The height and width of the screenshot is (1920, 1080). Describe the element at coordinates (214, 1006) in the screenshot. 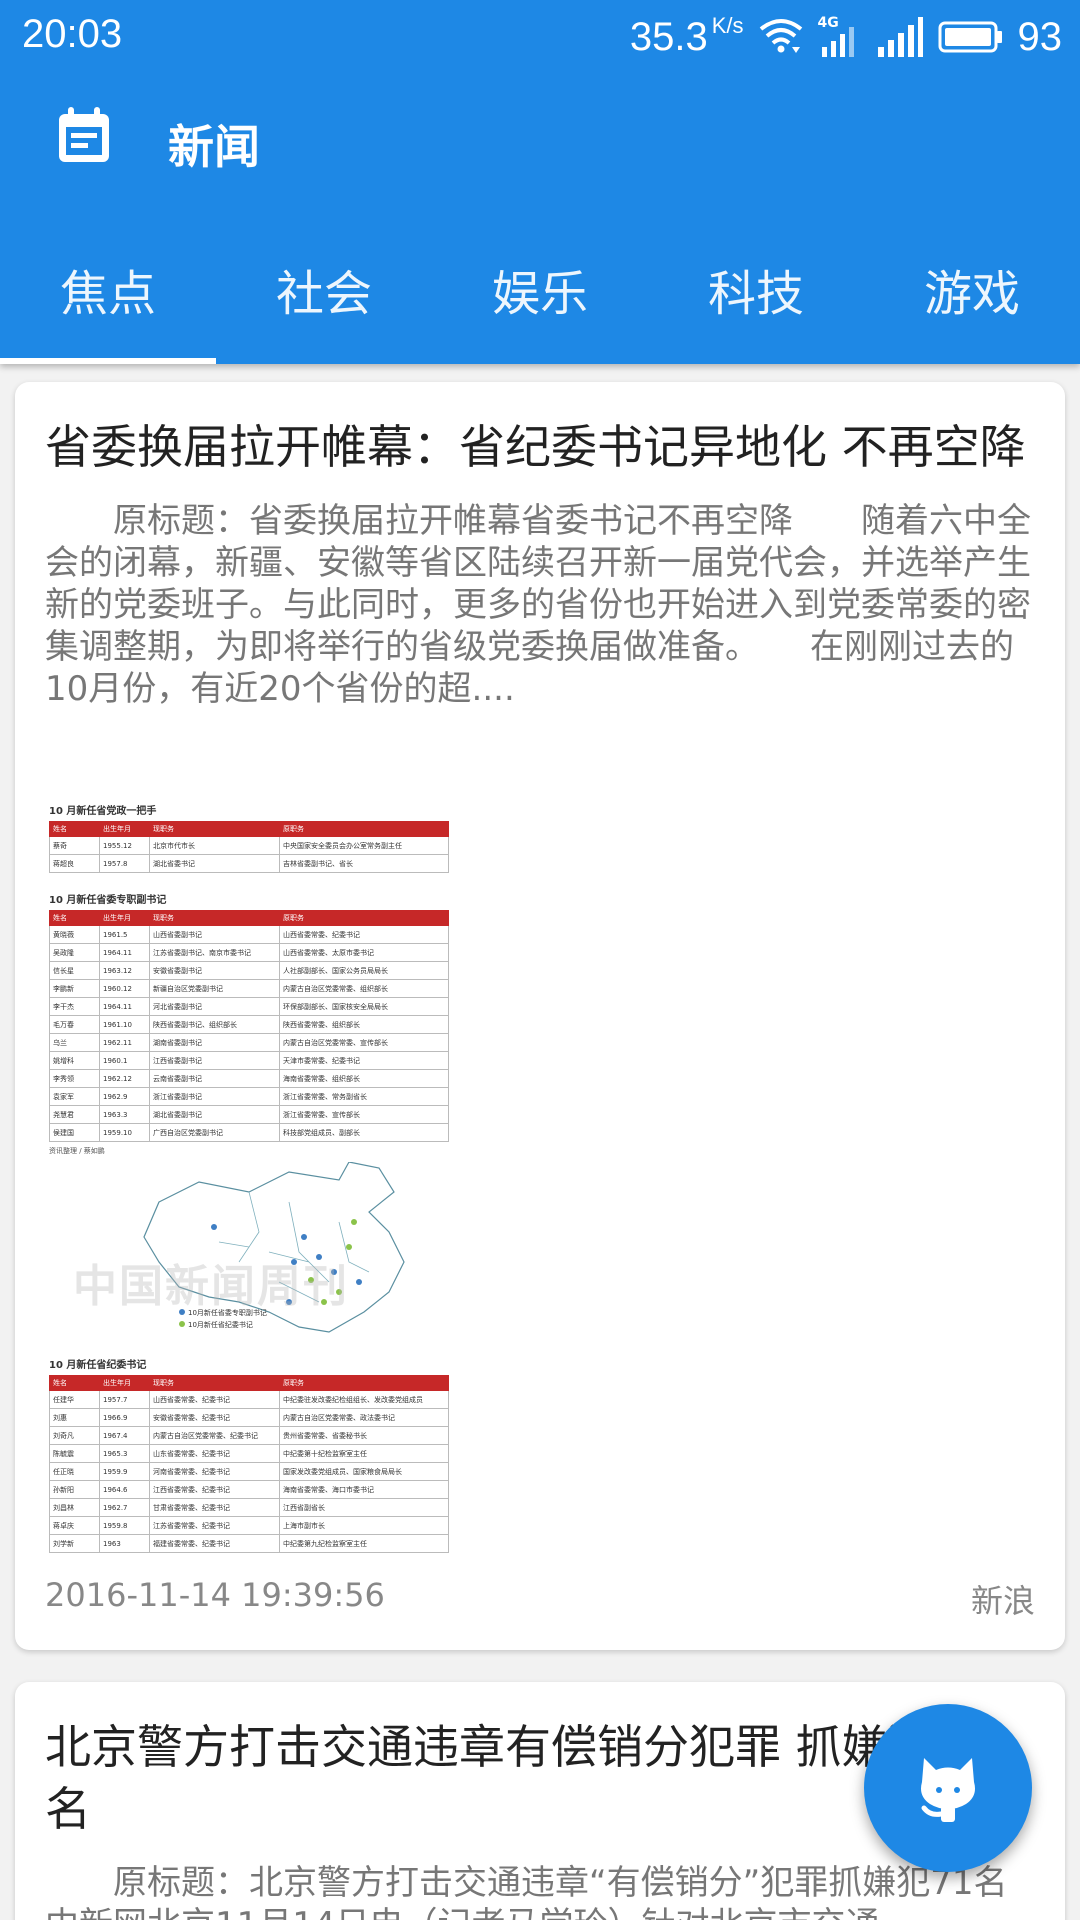

I see `table-cell: 河北省委副书记` at that location.